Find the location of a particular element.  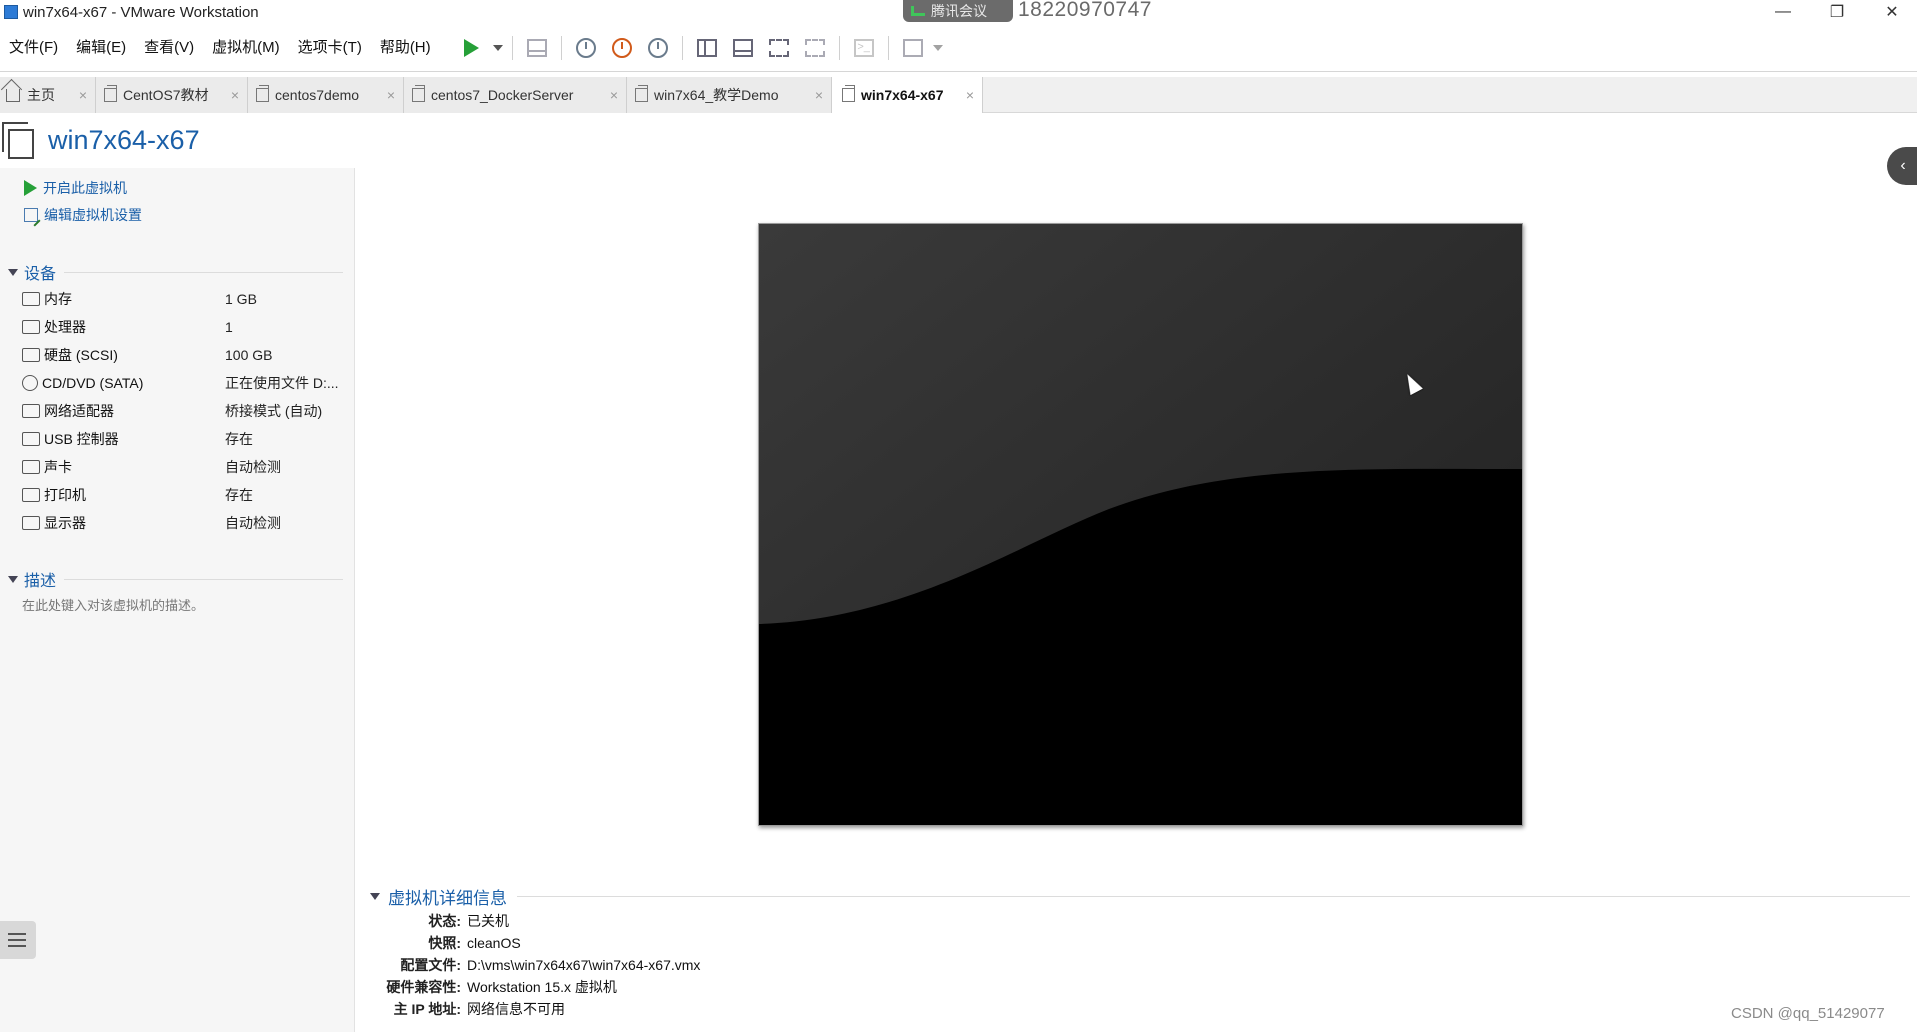

menu-tabs: 选项卡(T) is located at coordinates (330, 48).